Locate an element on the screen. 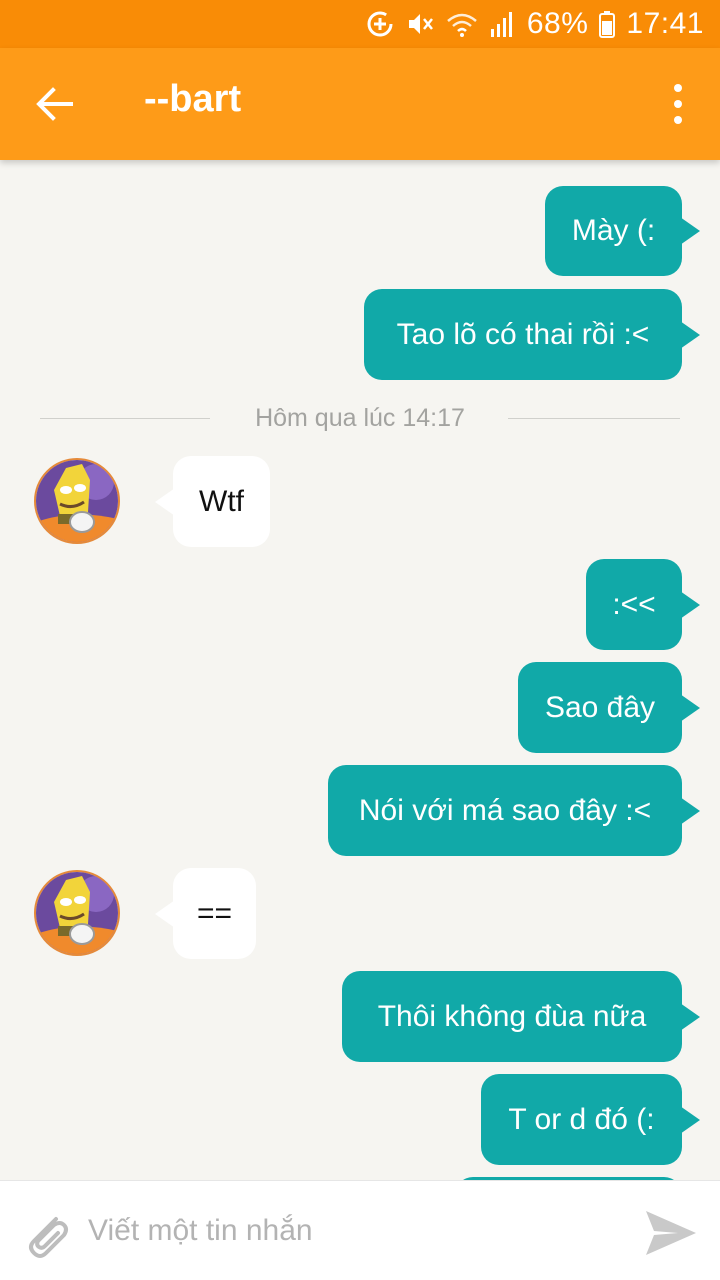 The width and height of the screenshot is (720, 1280). send-button is located at coordinates (670, 1233).